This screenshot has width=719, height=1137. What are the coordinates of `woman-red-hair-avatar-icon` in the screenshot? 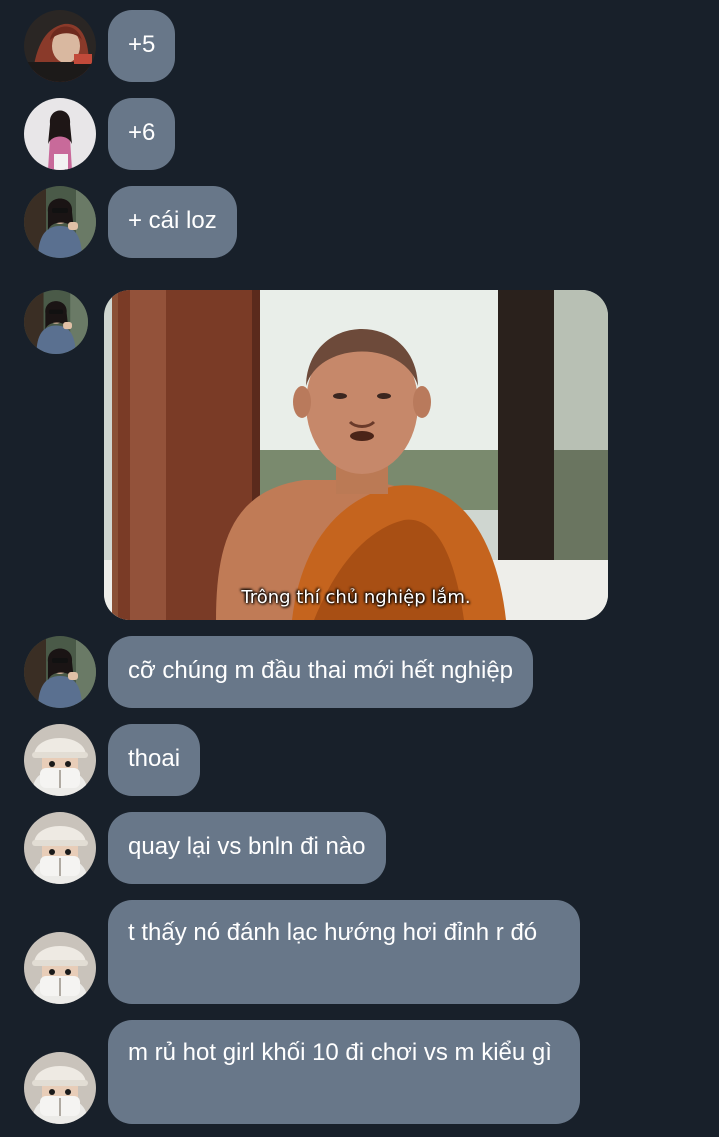 It's located at (60, 46).